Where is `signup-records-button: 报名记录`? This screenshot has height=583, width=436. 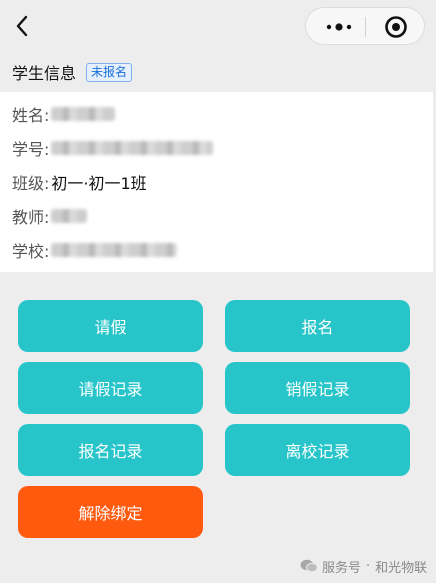
signup-records-button: 报名记录 is located at coordinates (110, 450).